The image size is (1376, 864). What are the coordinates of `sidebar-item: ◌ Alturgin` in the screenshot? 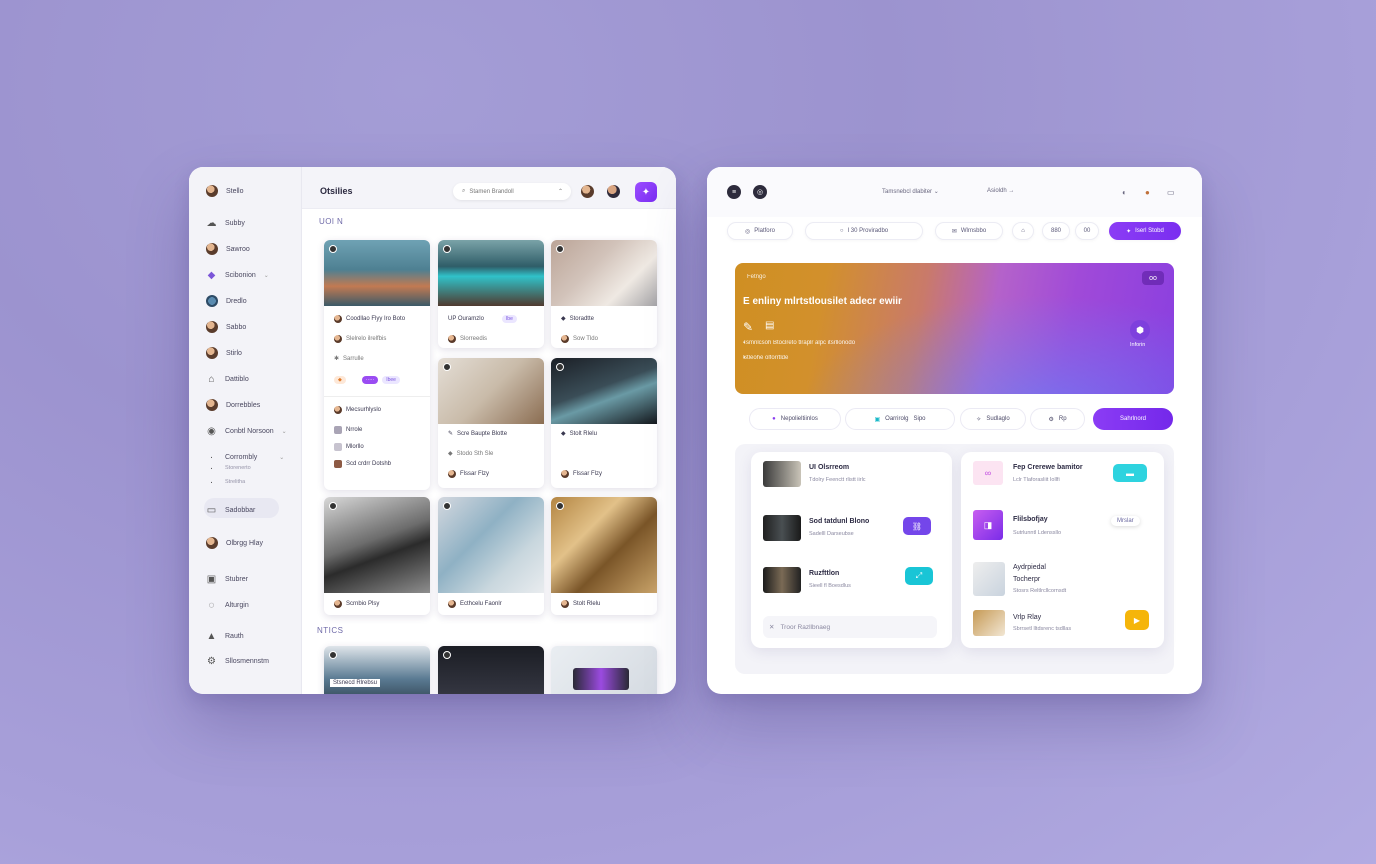 It's located at (227, 605).